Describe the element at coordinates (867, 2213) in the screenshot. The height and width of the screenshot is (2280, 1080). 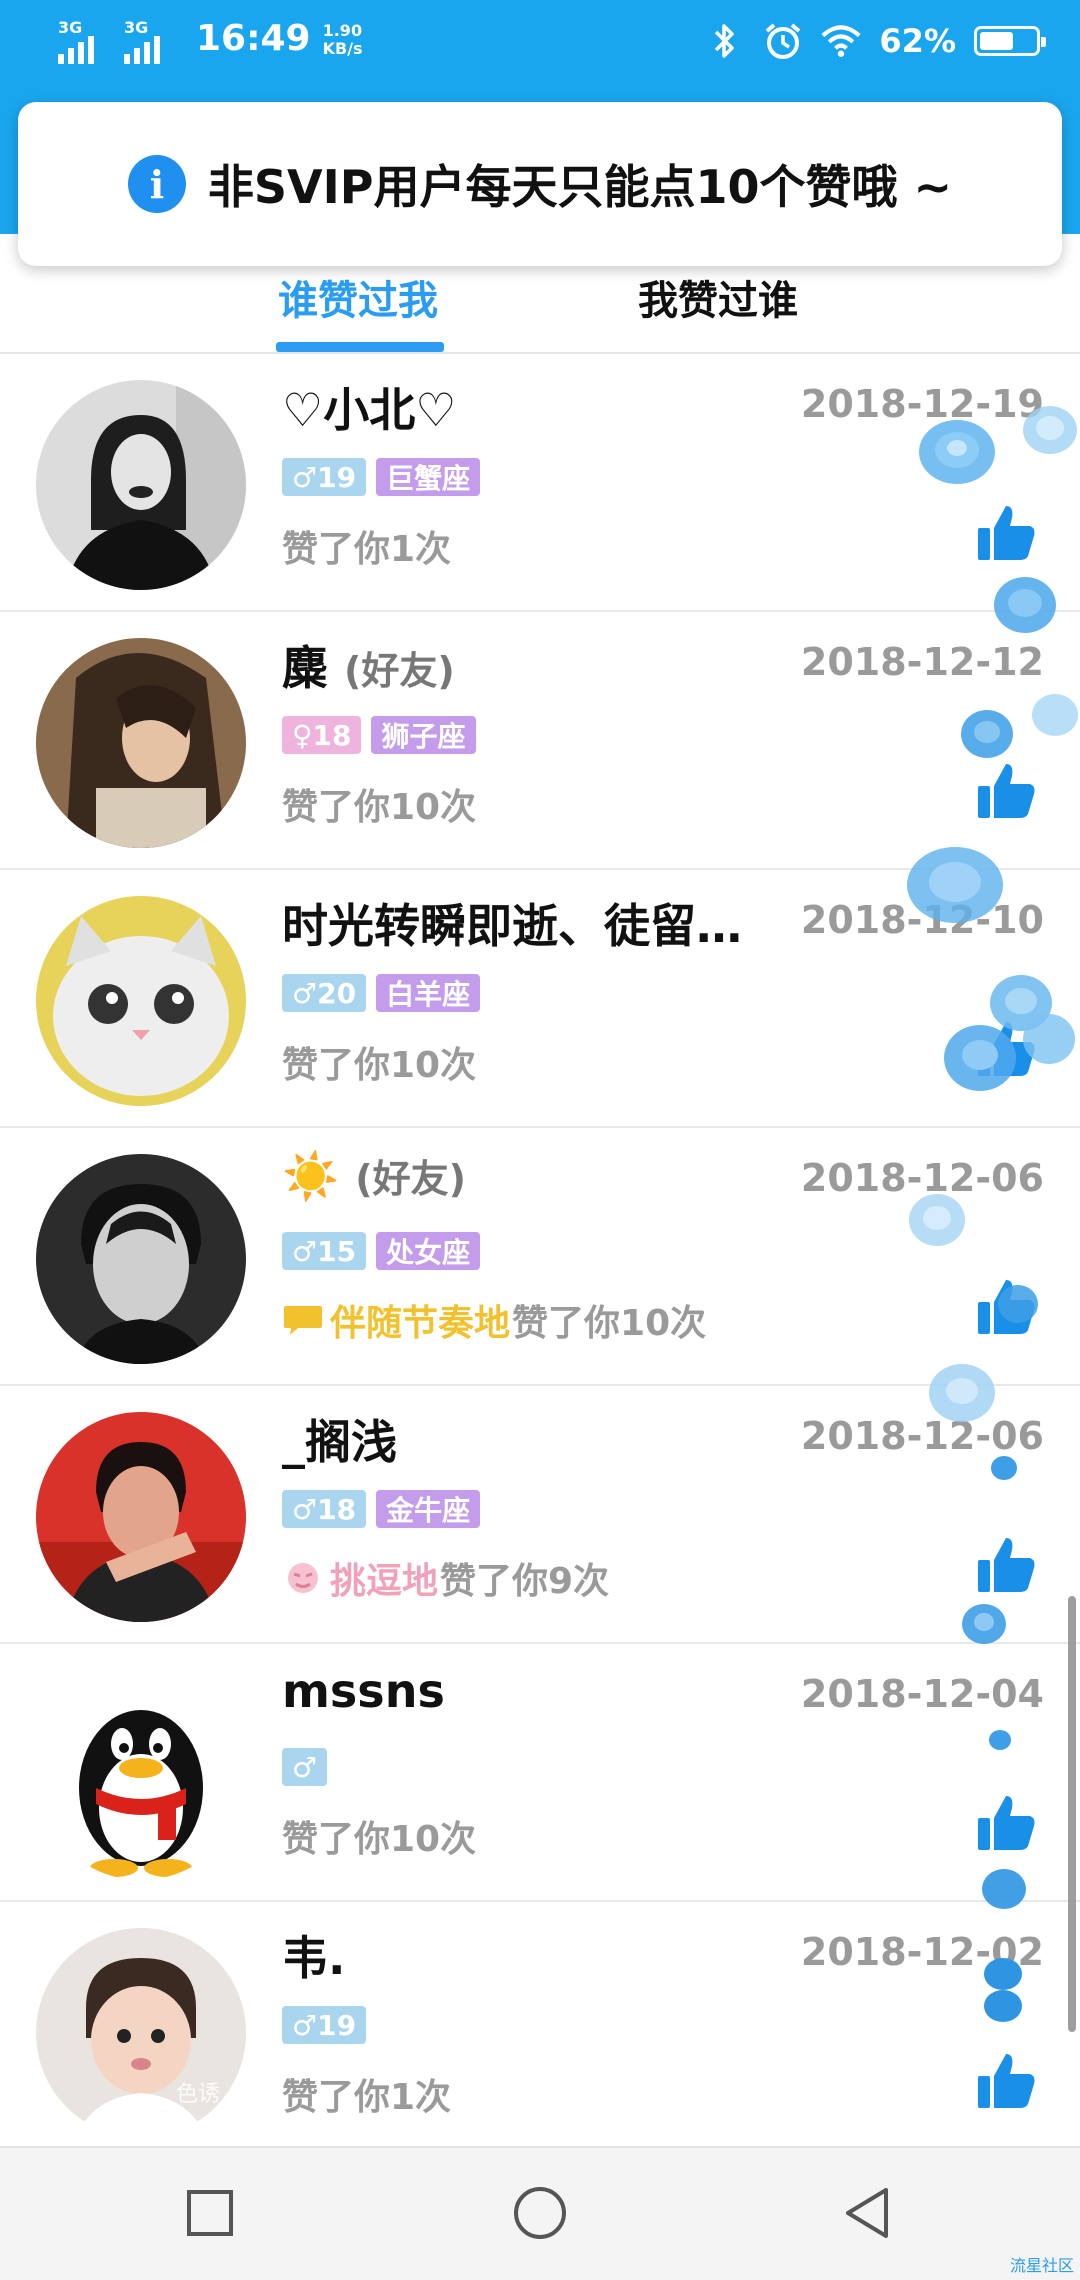
I see `back-button` at that location.